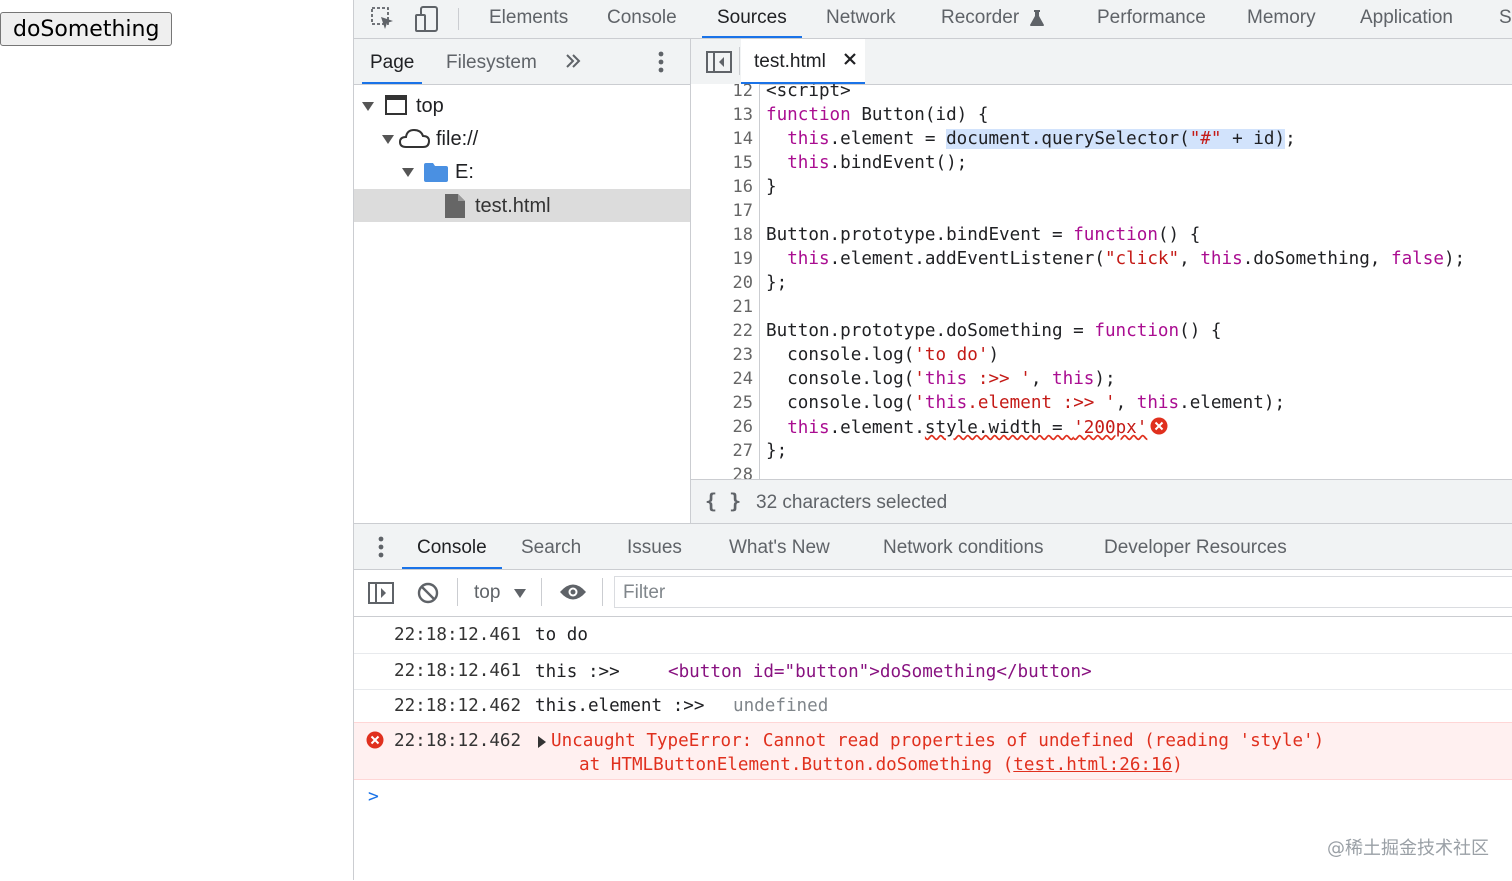  Describe the element at coordinates (743, 403) in the screenshot. I see `line-number: 25` at that location.